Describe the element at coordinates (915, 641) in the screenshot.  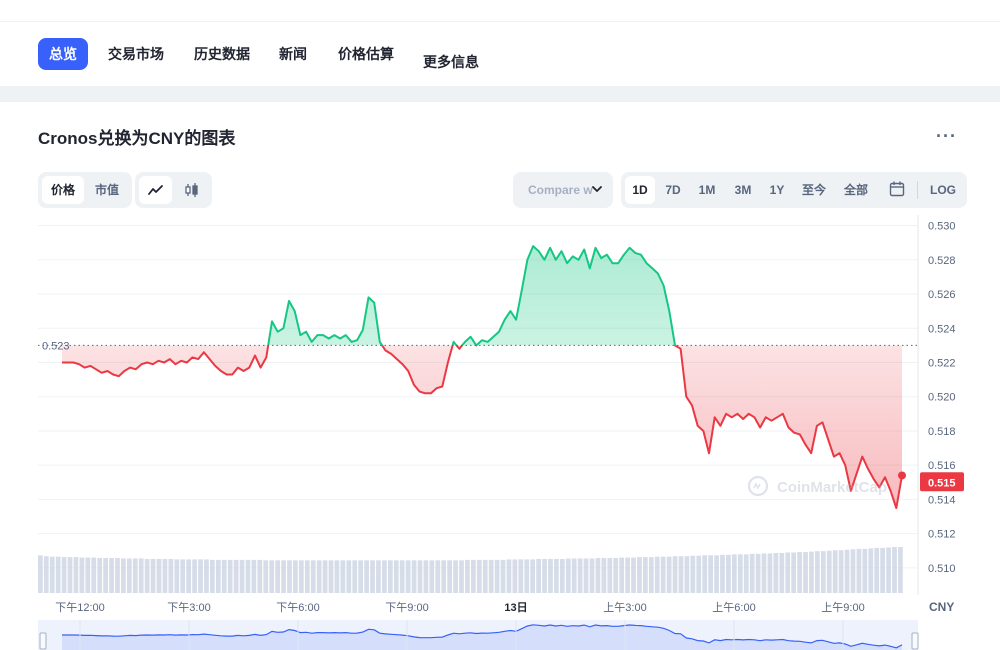
I see `navigator-handle-right` at that location.